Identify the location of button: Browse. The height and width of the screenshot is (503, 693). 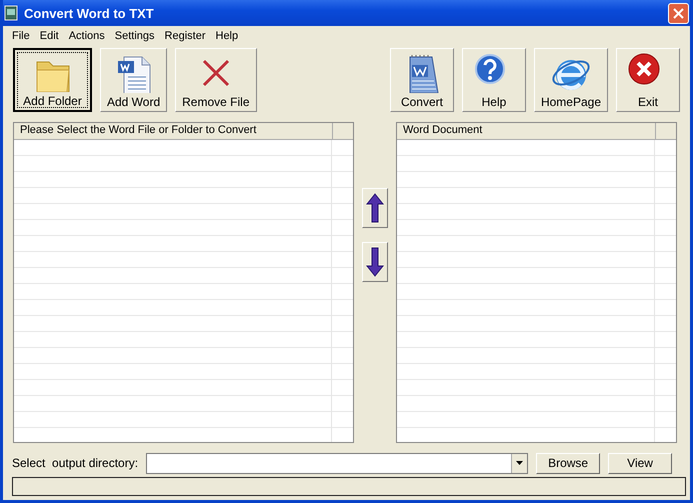
(568, 463).